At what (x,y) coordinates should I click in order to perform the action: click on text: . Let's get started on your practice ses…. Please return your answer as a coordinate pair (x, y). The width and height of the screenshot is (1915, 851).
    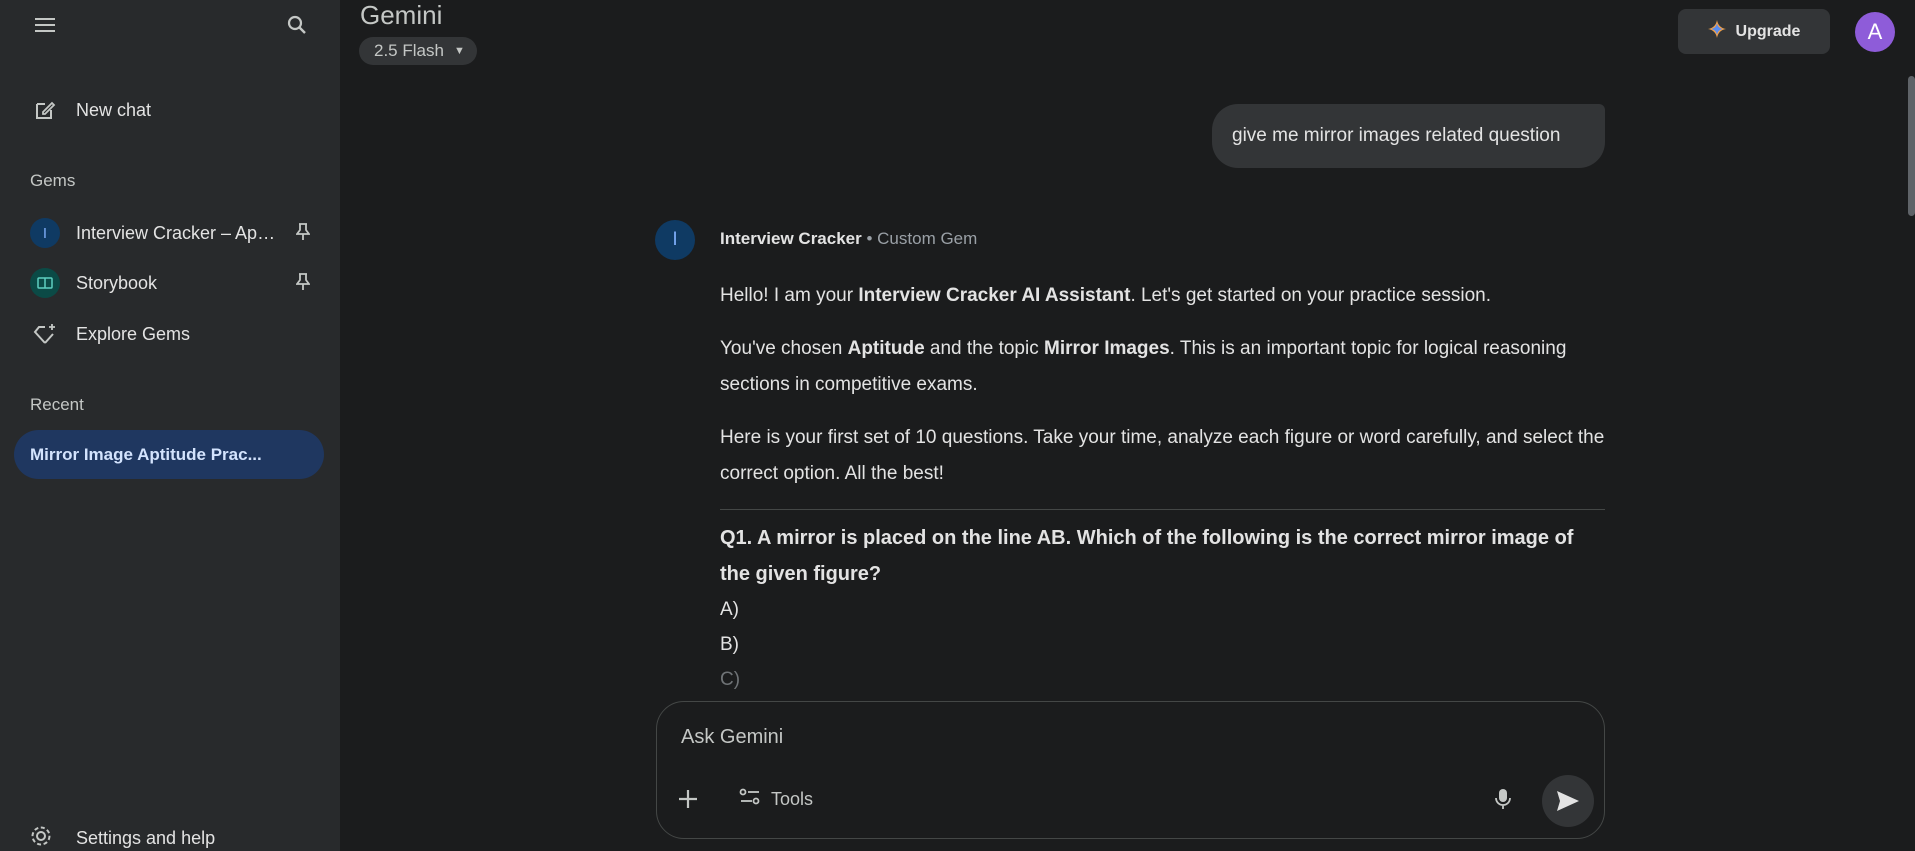
    Looking at the image, I should click on (1311, 295).